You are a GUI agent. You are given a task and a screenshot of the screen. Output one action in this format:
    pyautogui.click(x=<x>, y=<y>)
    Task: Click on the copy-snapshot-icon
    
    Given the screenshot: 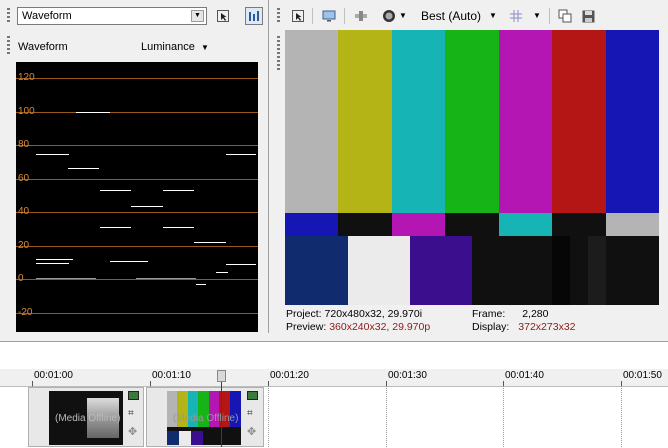 What is the action you would take?
    pyautogui.click(x=565, y=16)
    